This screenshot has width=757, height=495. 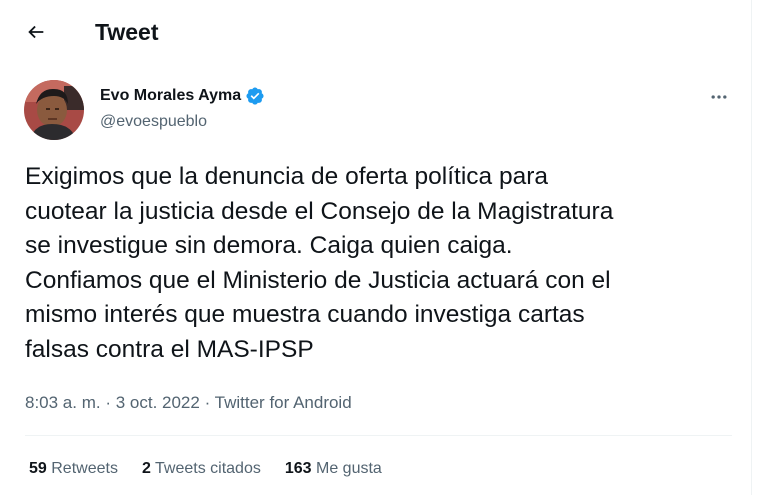 I want to click on quote-tweets-count: 2, so click(x=146, y=468).